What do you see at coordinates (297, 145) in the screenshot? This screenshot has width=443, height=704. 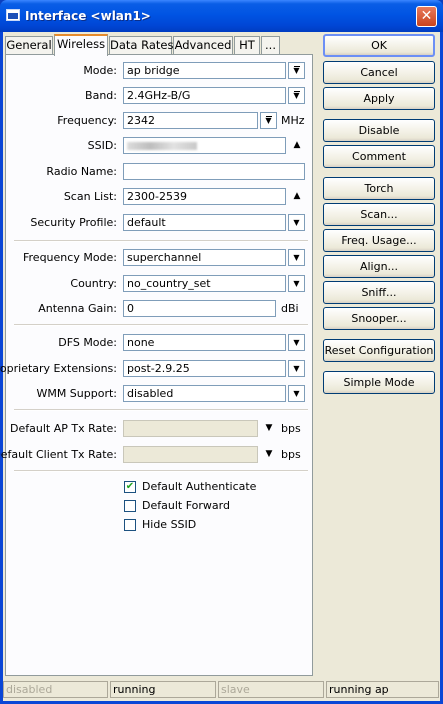 I see `ssid-history-up-icon: ▲` at bounding box center [297, 145].